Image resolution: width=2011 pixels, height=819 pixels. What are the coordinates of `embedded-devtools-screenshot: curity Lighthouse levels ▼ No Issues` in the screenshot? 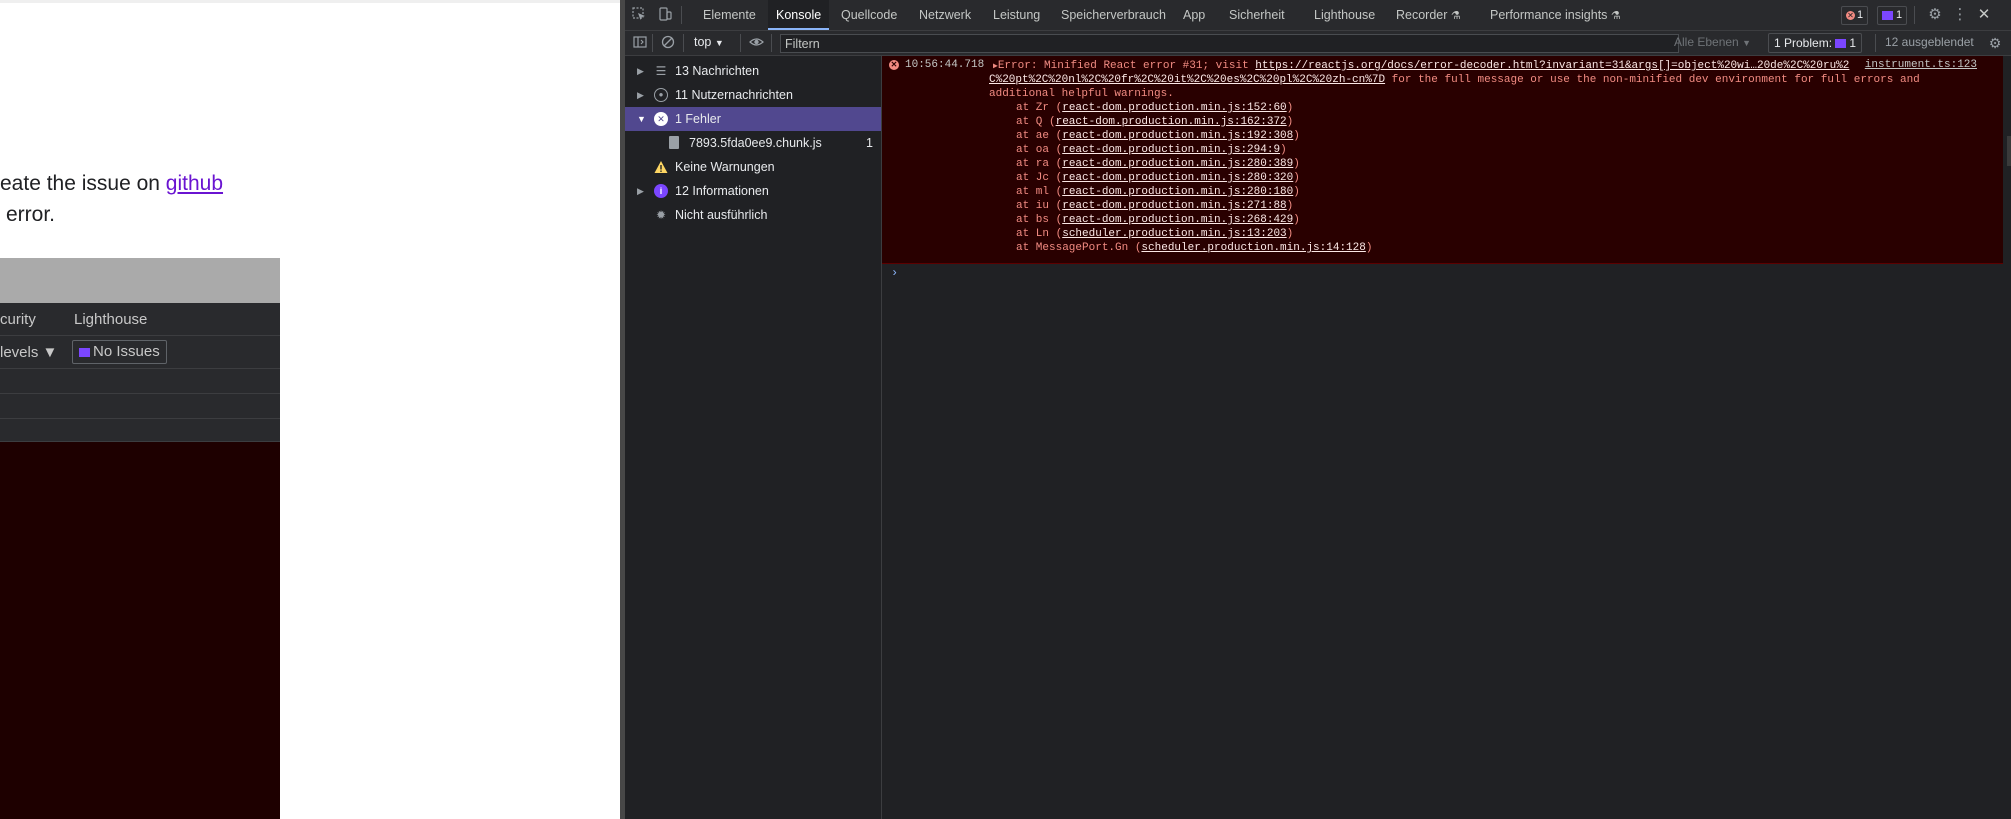 It's located at (140, 538).